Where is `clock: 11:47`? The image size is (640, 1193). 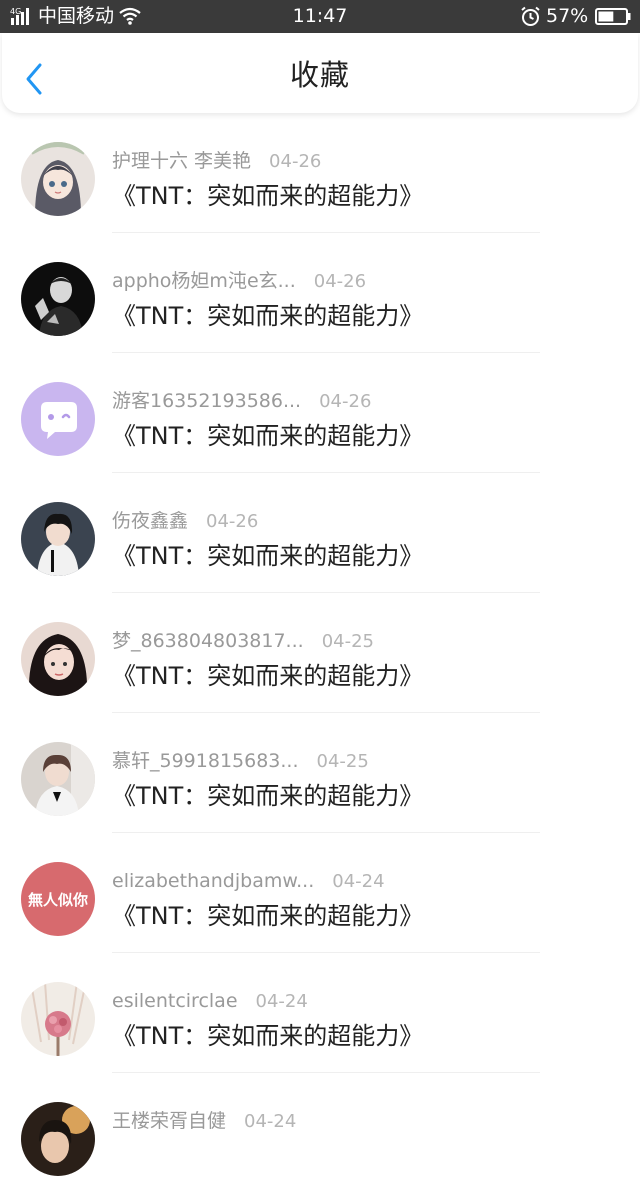 clock: 11:47 is located at coordinates (320, 16).